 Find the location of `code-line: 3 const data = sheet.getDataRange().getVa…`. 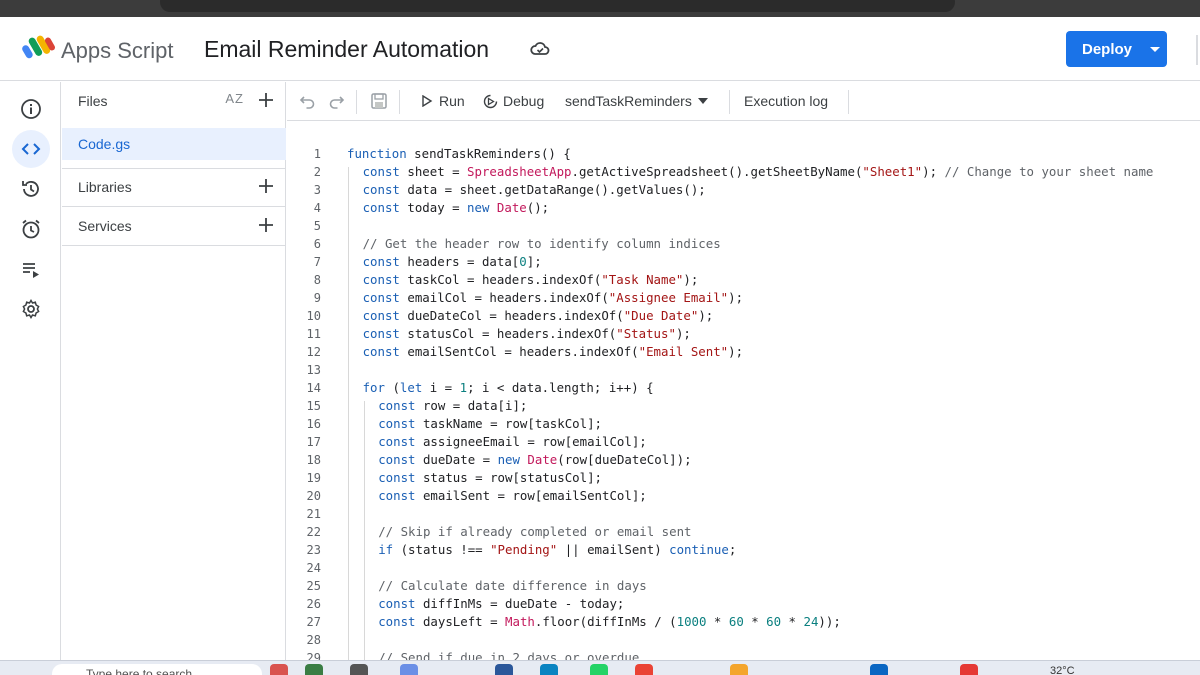

code-line: 3 const data = sheet.getDataRange().getVa… is located at coordinates (743, 190).